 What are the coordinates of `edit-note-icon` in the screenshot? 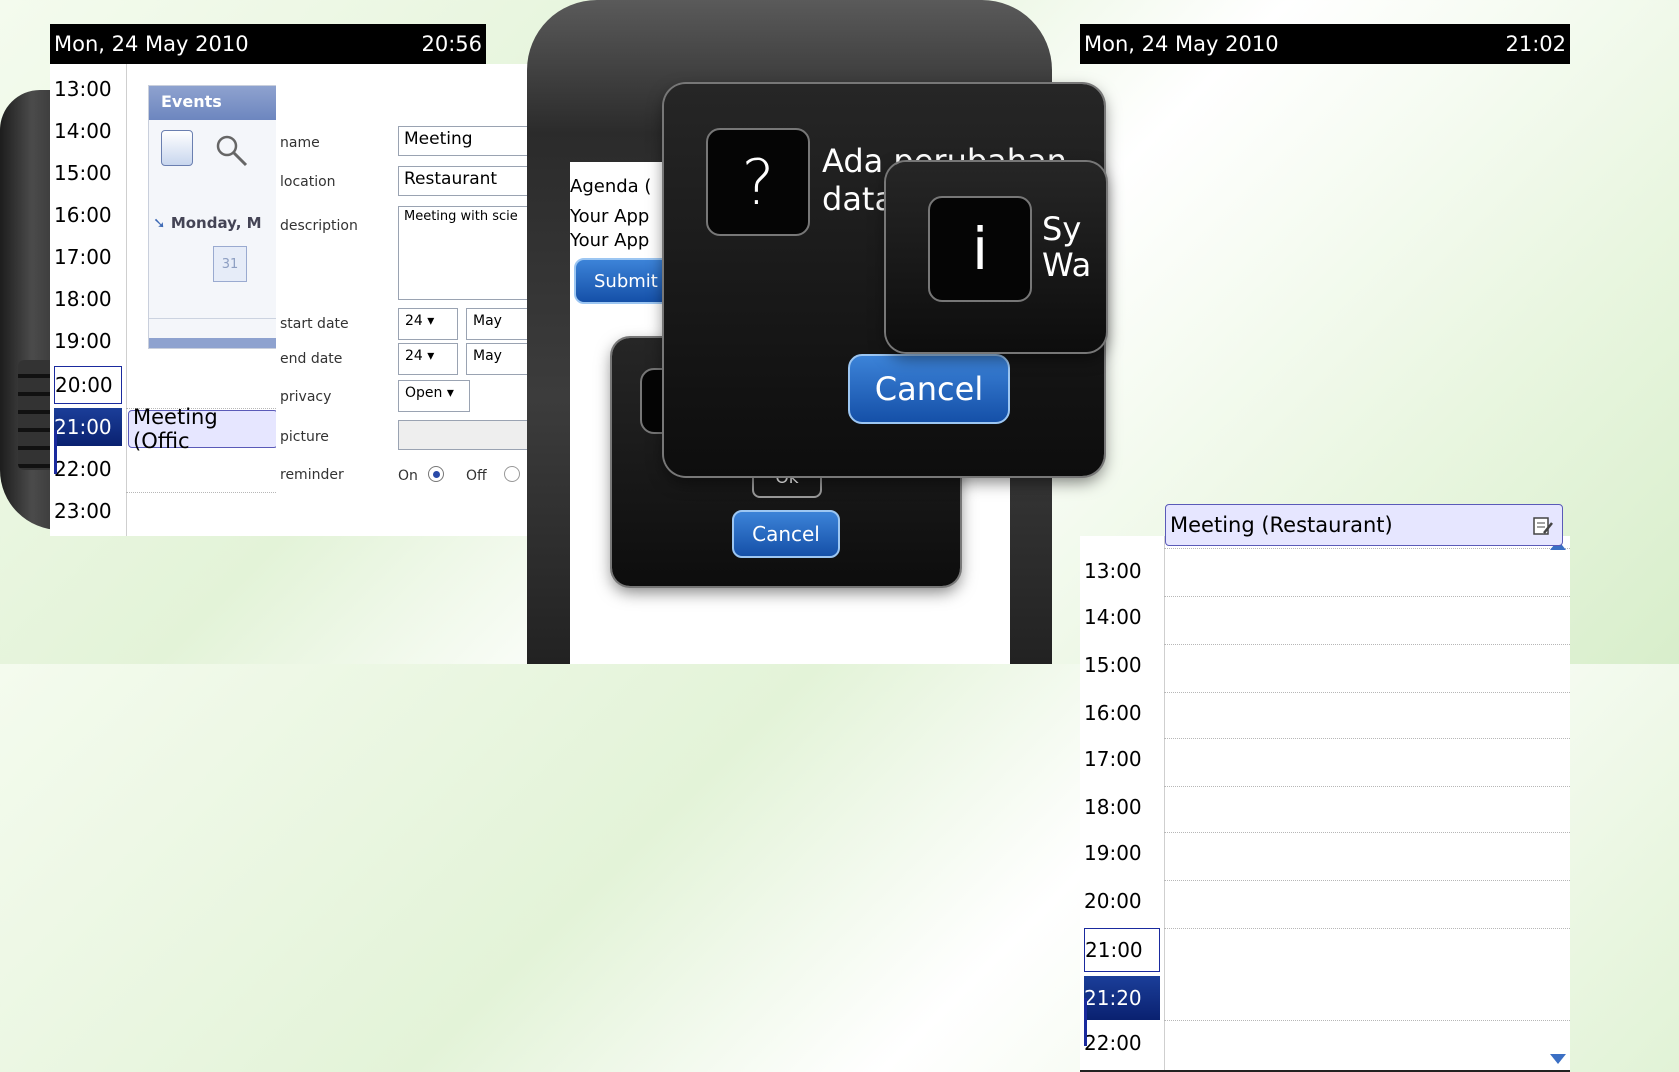 It's located at (1543, 526).